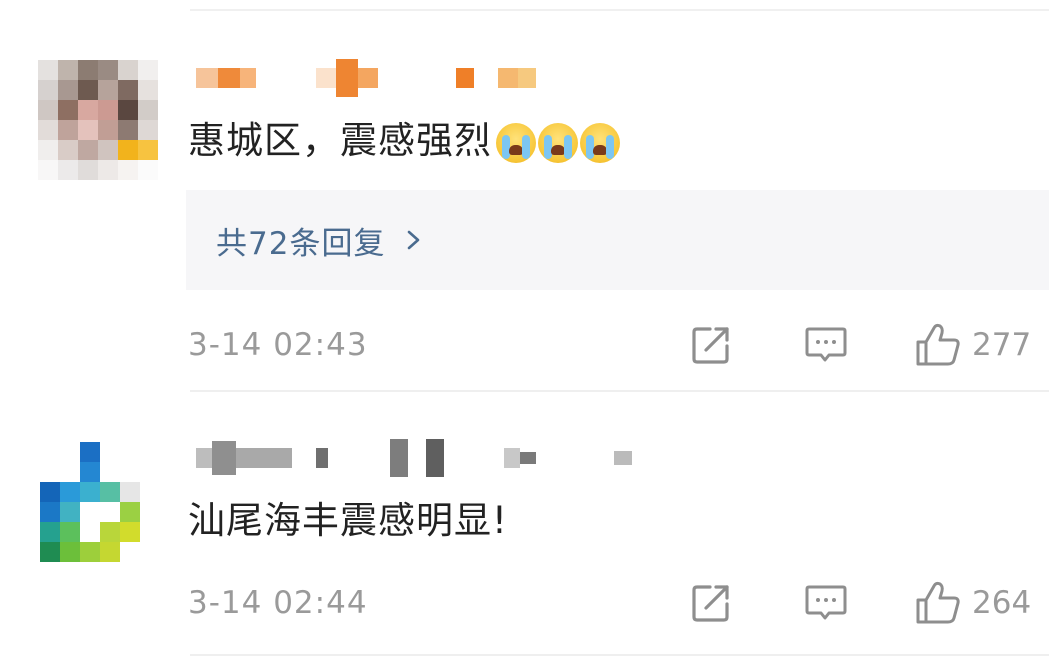  Describe the element at coordinates (1002, 603) in the screenshot. I see `like-count: 264` at that location.